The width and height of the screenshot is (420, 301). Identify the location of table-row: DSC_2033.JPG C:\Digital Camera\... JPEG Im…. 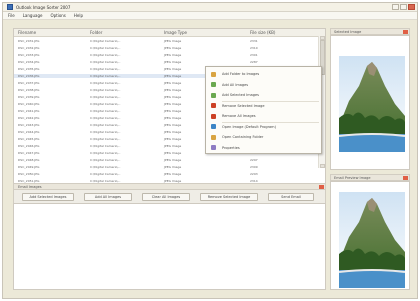
(169, 55).